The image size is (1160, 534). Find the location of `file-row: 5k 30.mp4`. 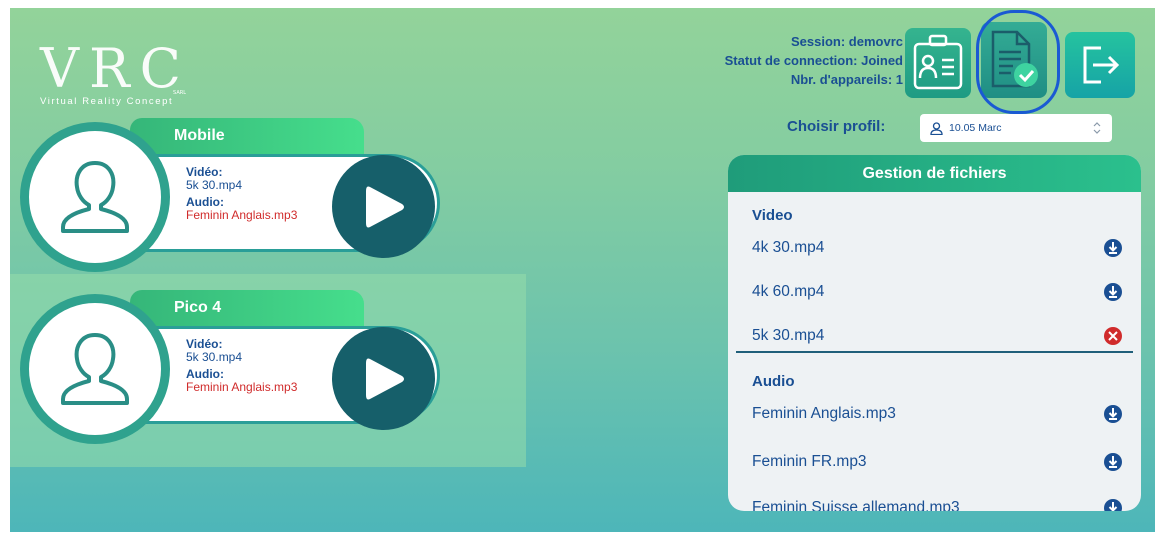

file-row: 5k 30.mp4 is located at coordinates (934, 332).